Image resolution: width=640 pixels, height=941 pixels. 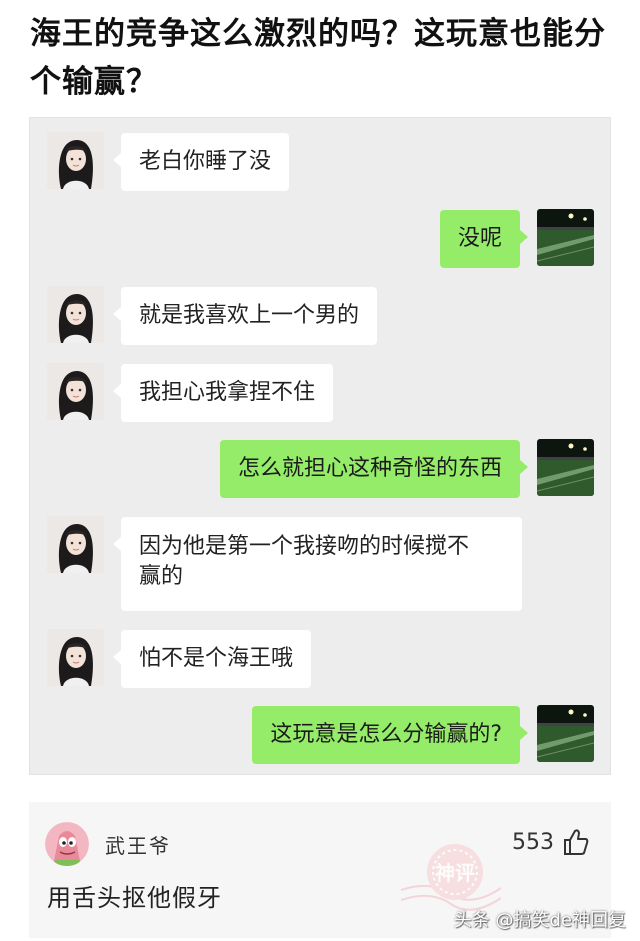 I want to click on chat-message: 我担心我拿捏不住, so click(x=223, y=393).